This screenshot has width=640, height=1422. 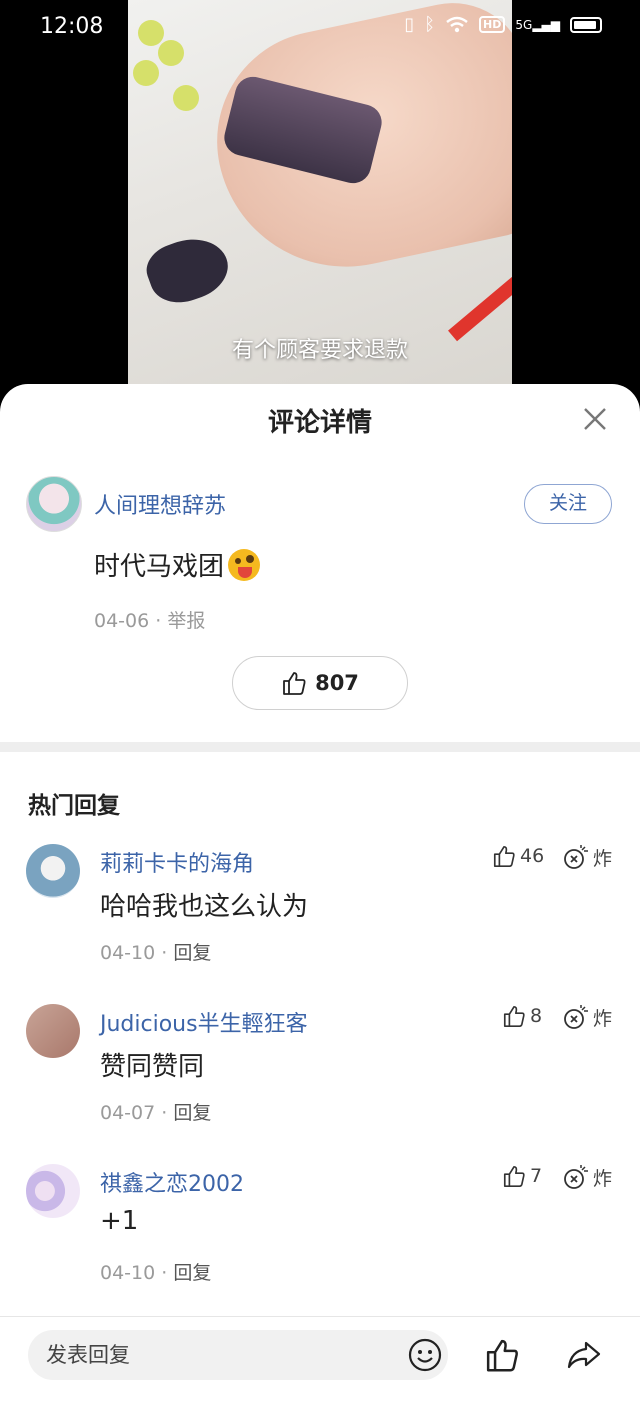 I want to click on reply-input-box, so click(x=238, y=1355).